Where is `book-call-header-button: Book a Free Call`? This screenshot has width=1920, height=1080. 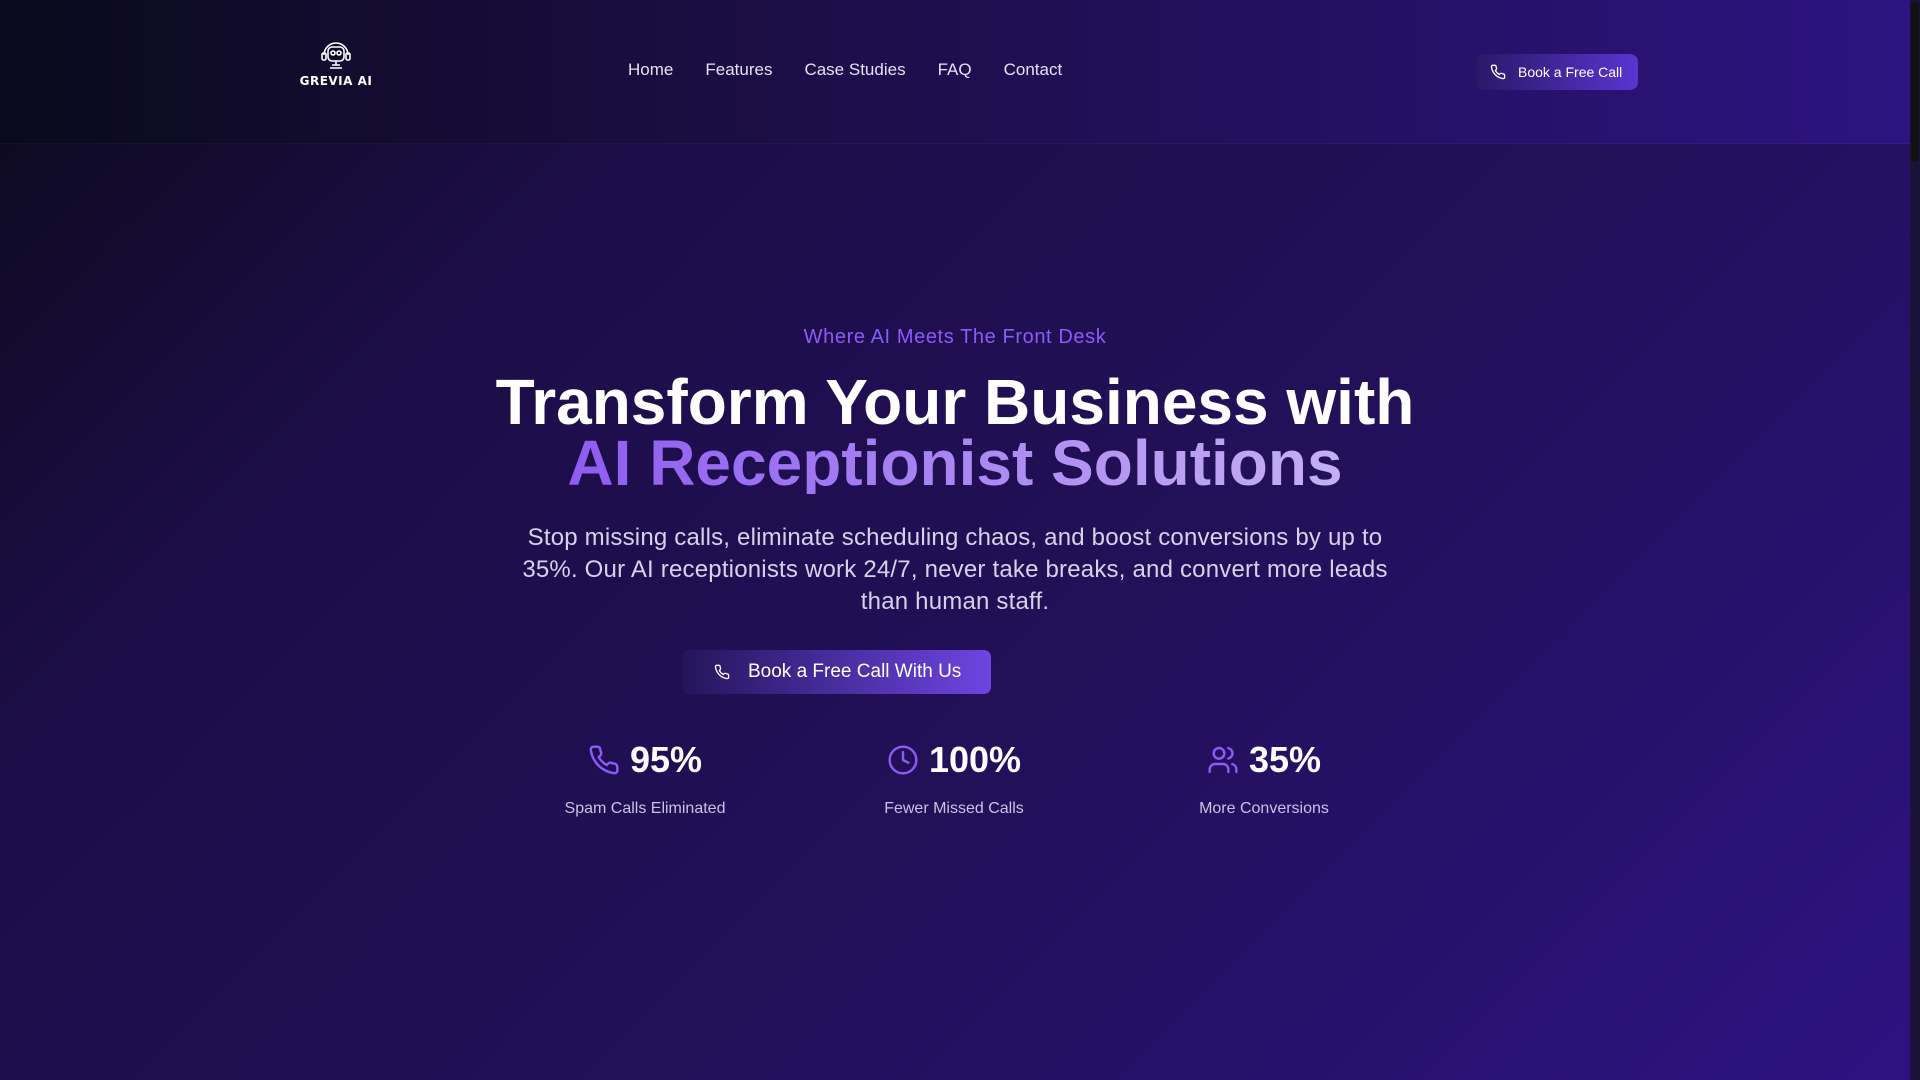 book-call-header-button: Book a Free Call is located at coordinates (1557, 72).